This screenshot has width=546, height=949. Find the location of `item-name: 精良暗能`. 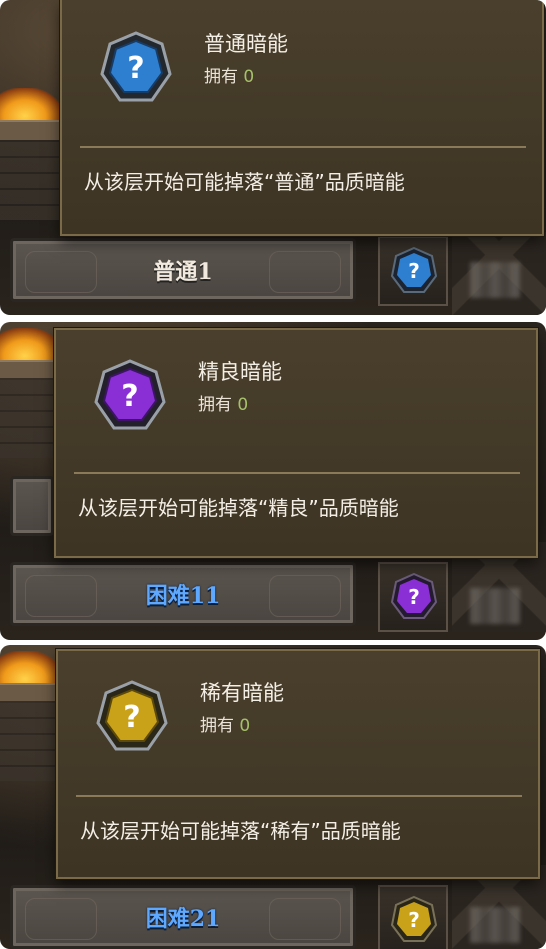

item-name: 精良暗能 is located at coordinates (240, 372).